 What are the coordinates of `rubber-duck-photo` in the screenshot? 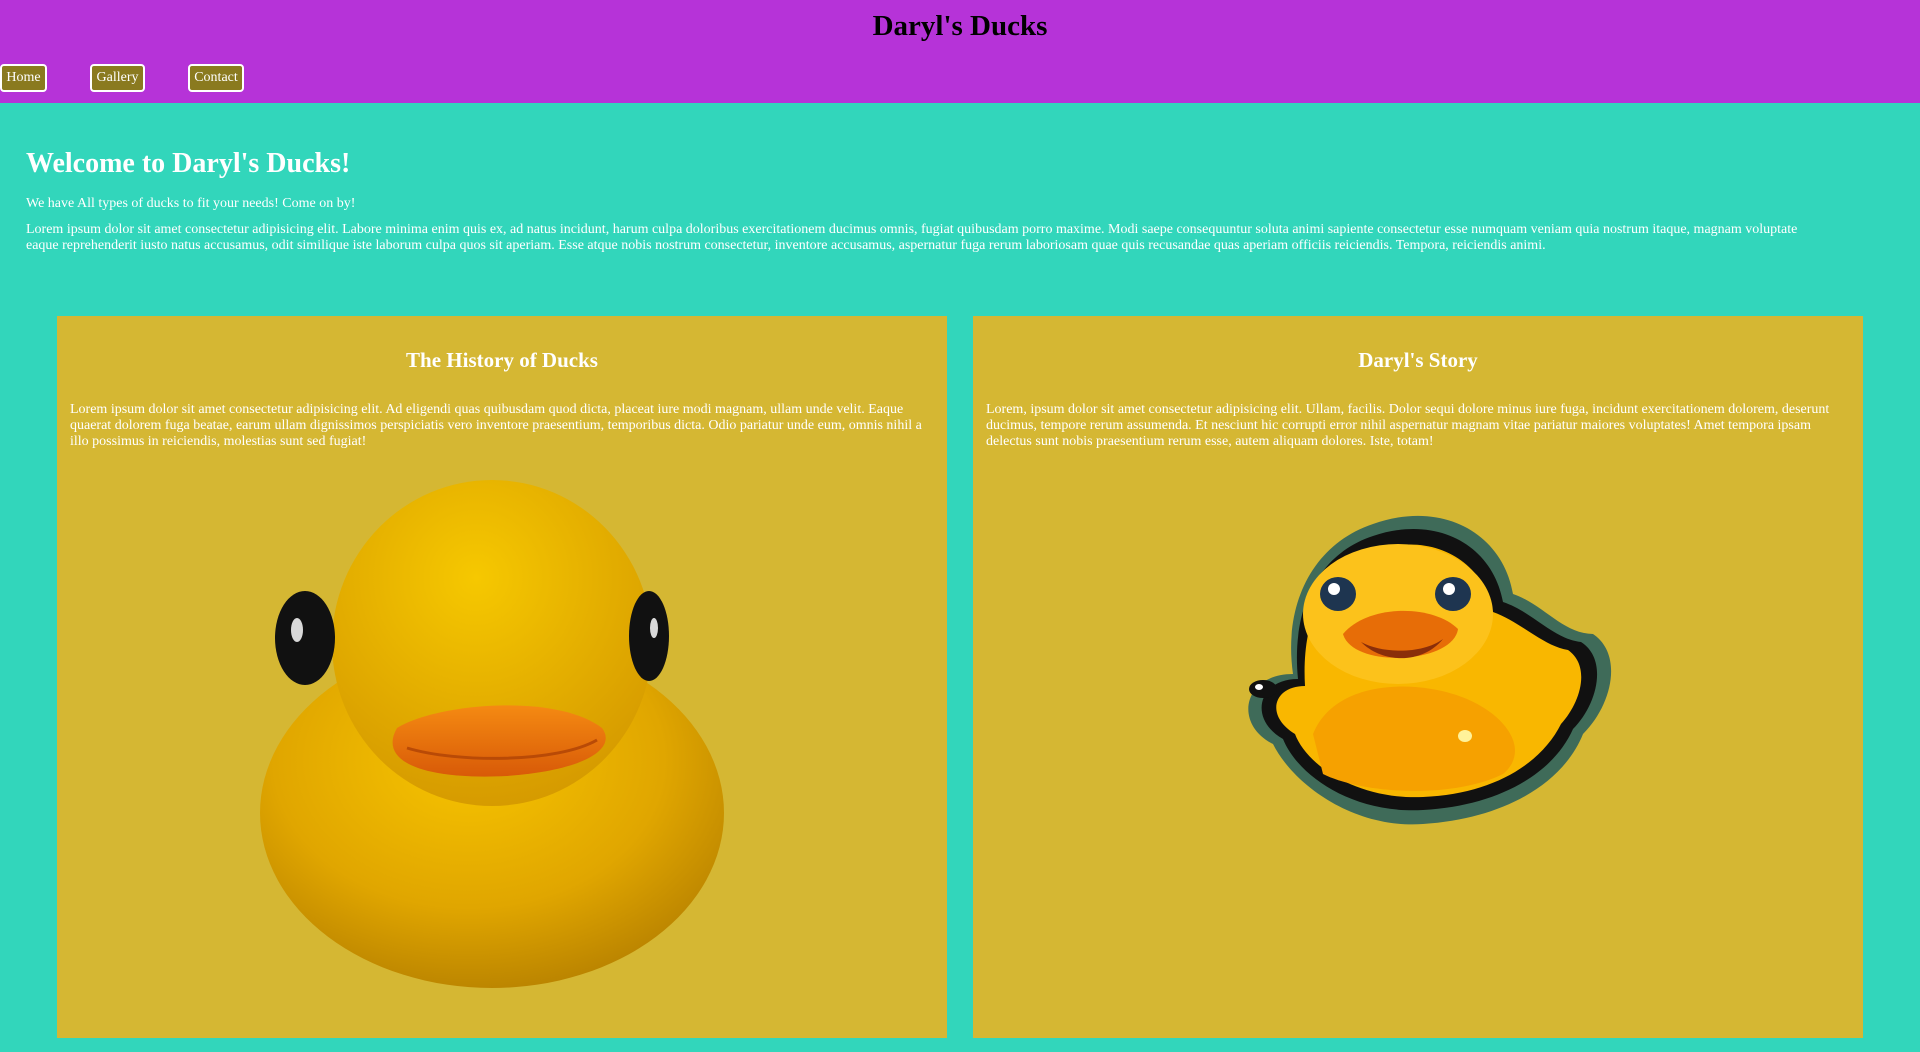 It's located at (492, 734).